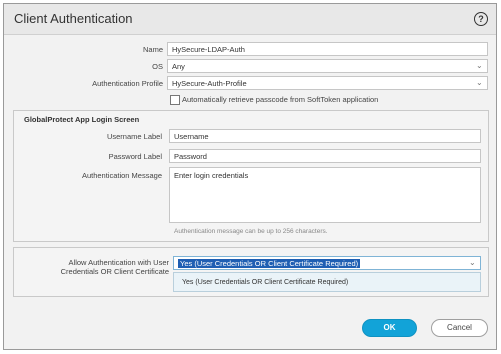 The height and width of the screenshot is (354, 501). Describe the element at coordinates (157, 66) in the screenshot. I see `os-label: OS` at that location.